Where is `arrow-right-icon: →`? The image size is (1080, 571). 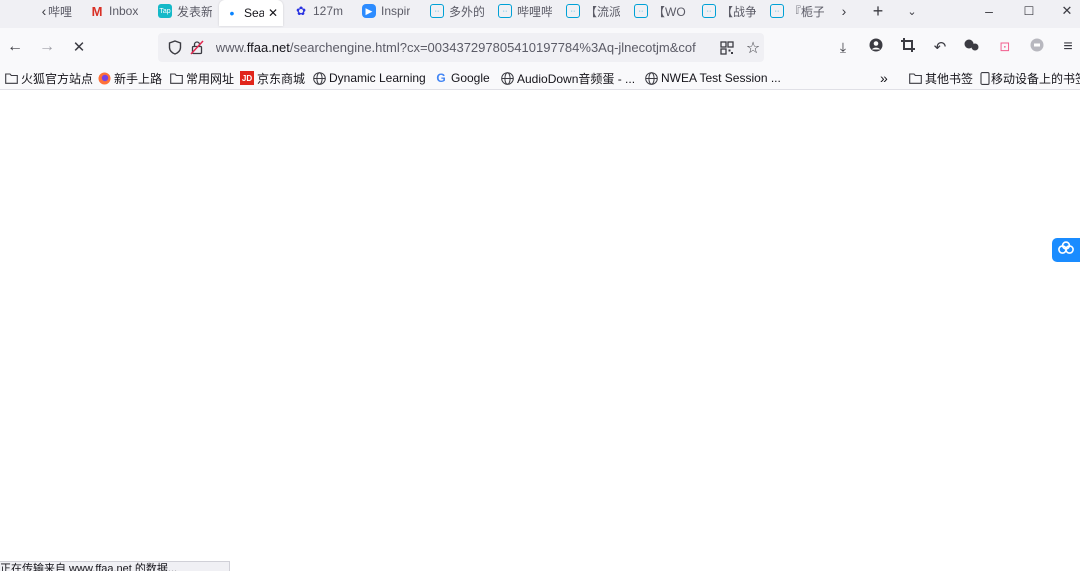
arrow-right-icon: → is located at coordinates (47, 46).